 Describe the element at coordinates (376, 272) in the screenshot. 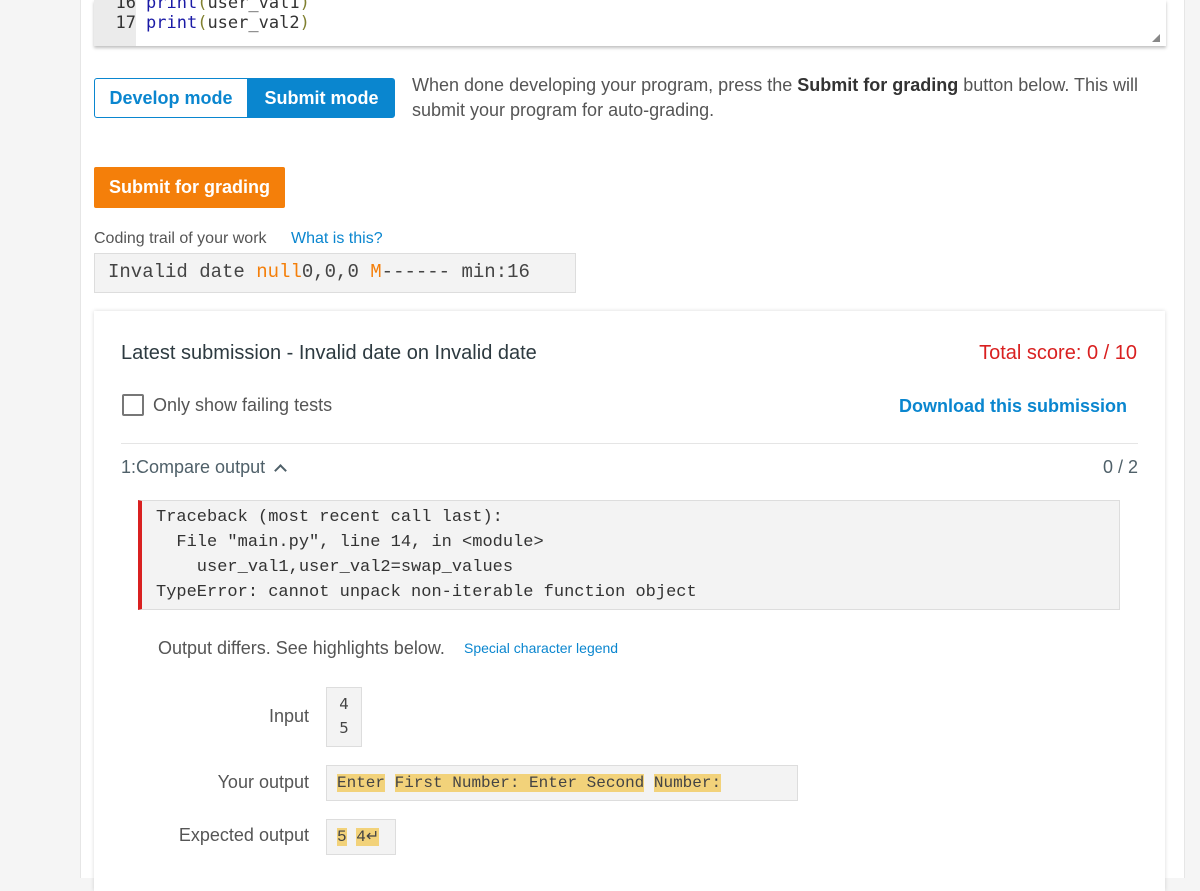

I see `trail-m: M` at that location.